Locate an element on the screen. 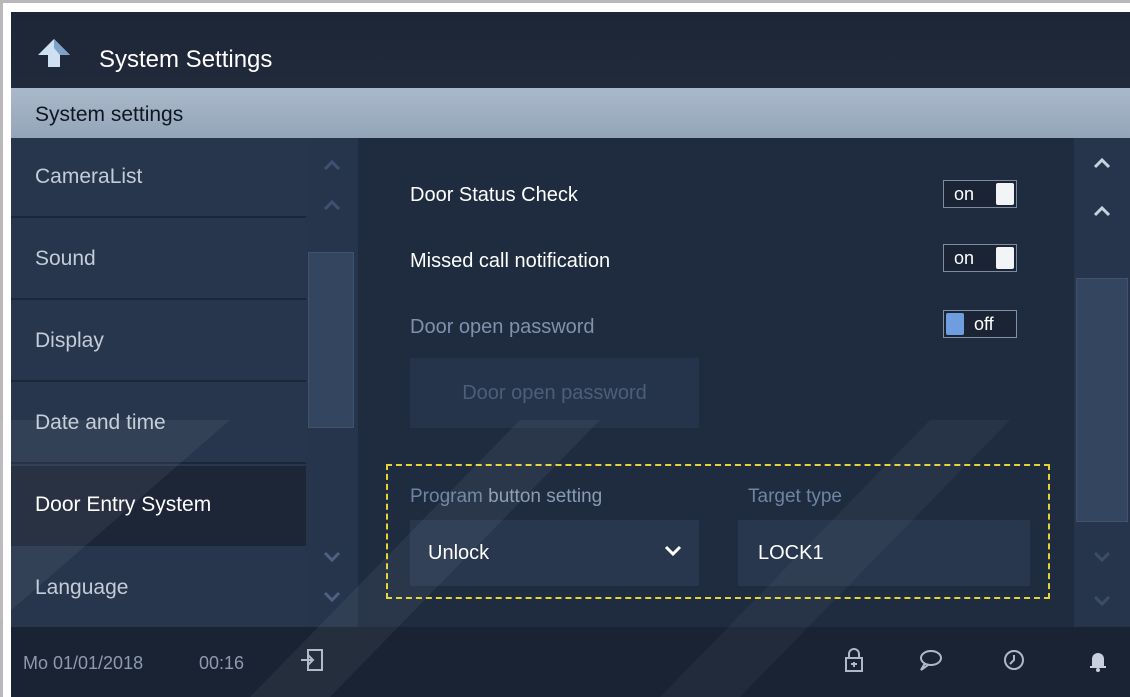 The height and width of the screenshot is (697, 1130). sidebar-item-display: Display is located at coordinates (158, 342).